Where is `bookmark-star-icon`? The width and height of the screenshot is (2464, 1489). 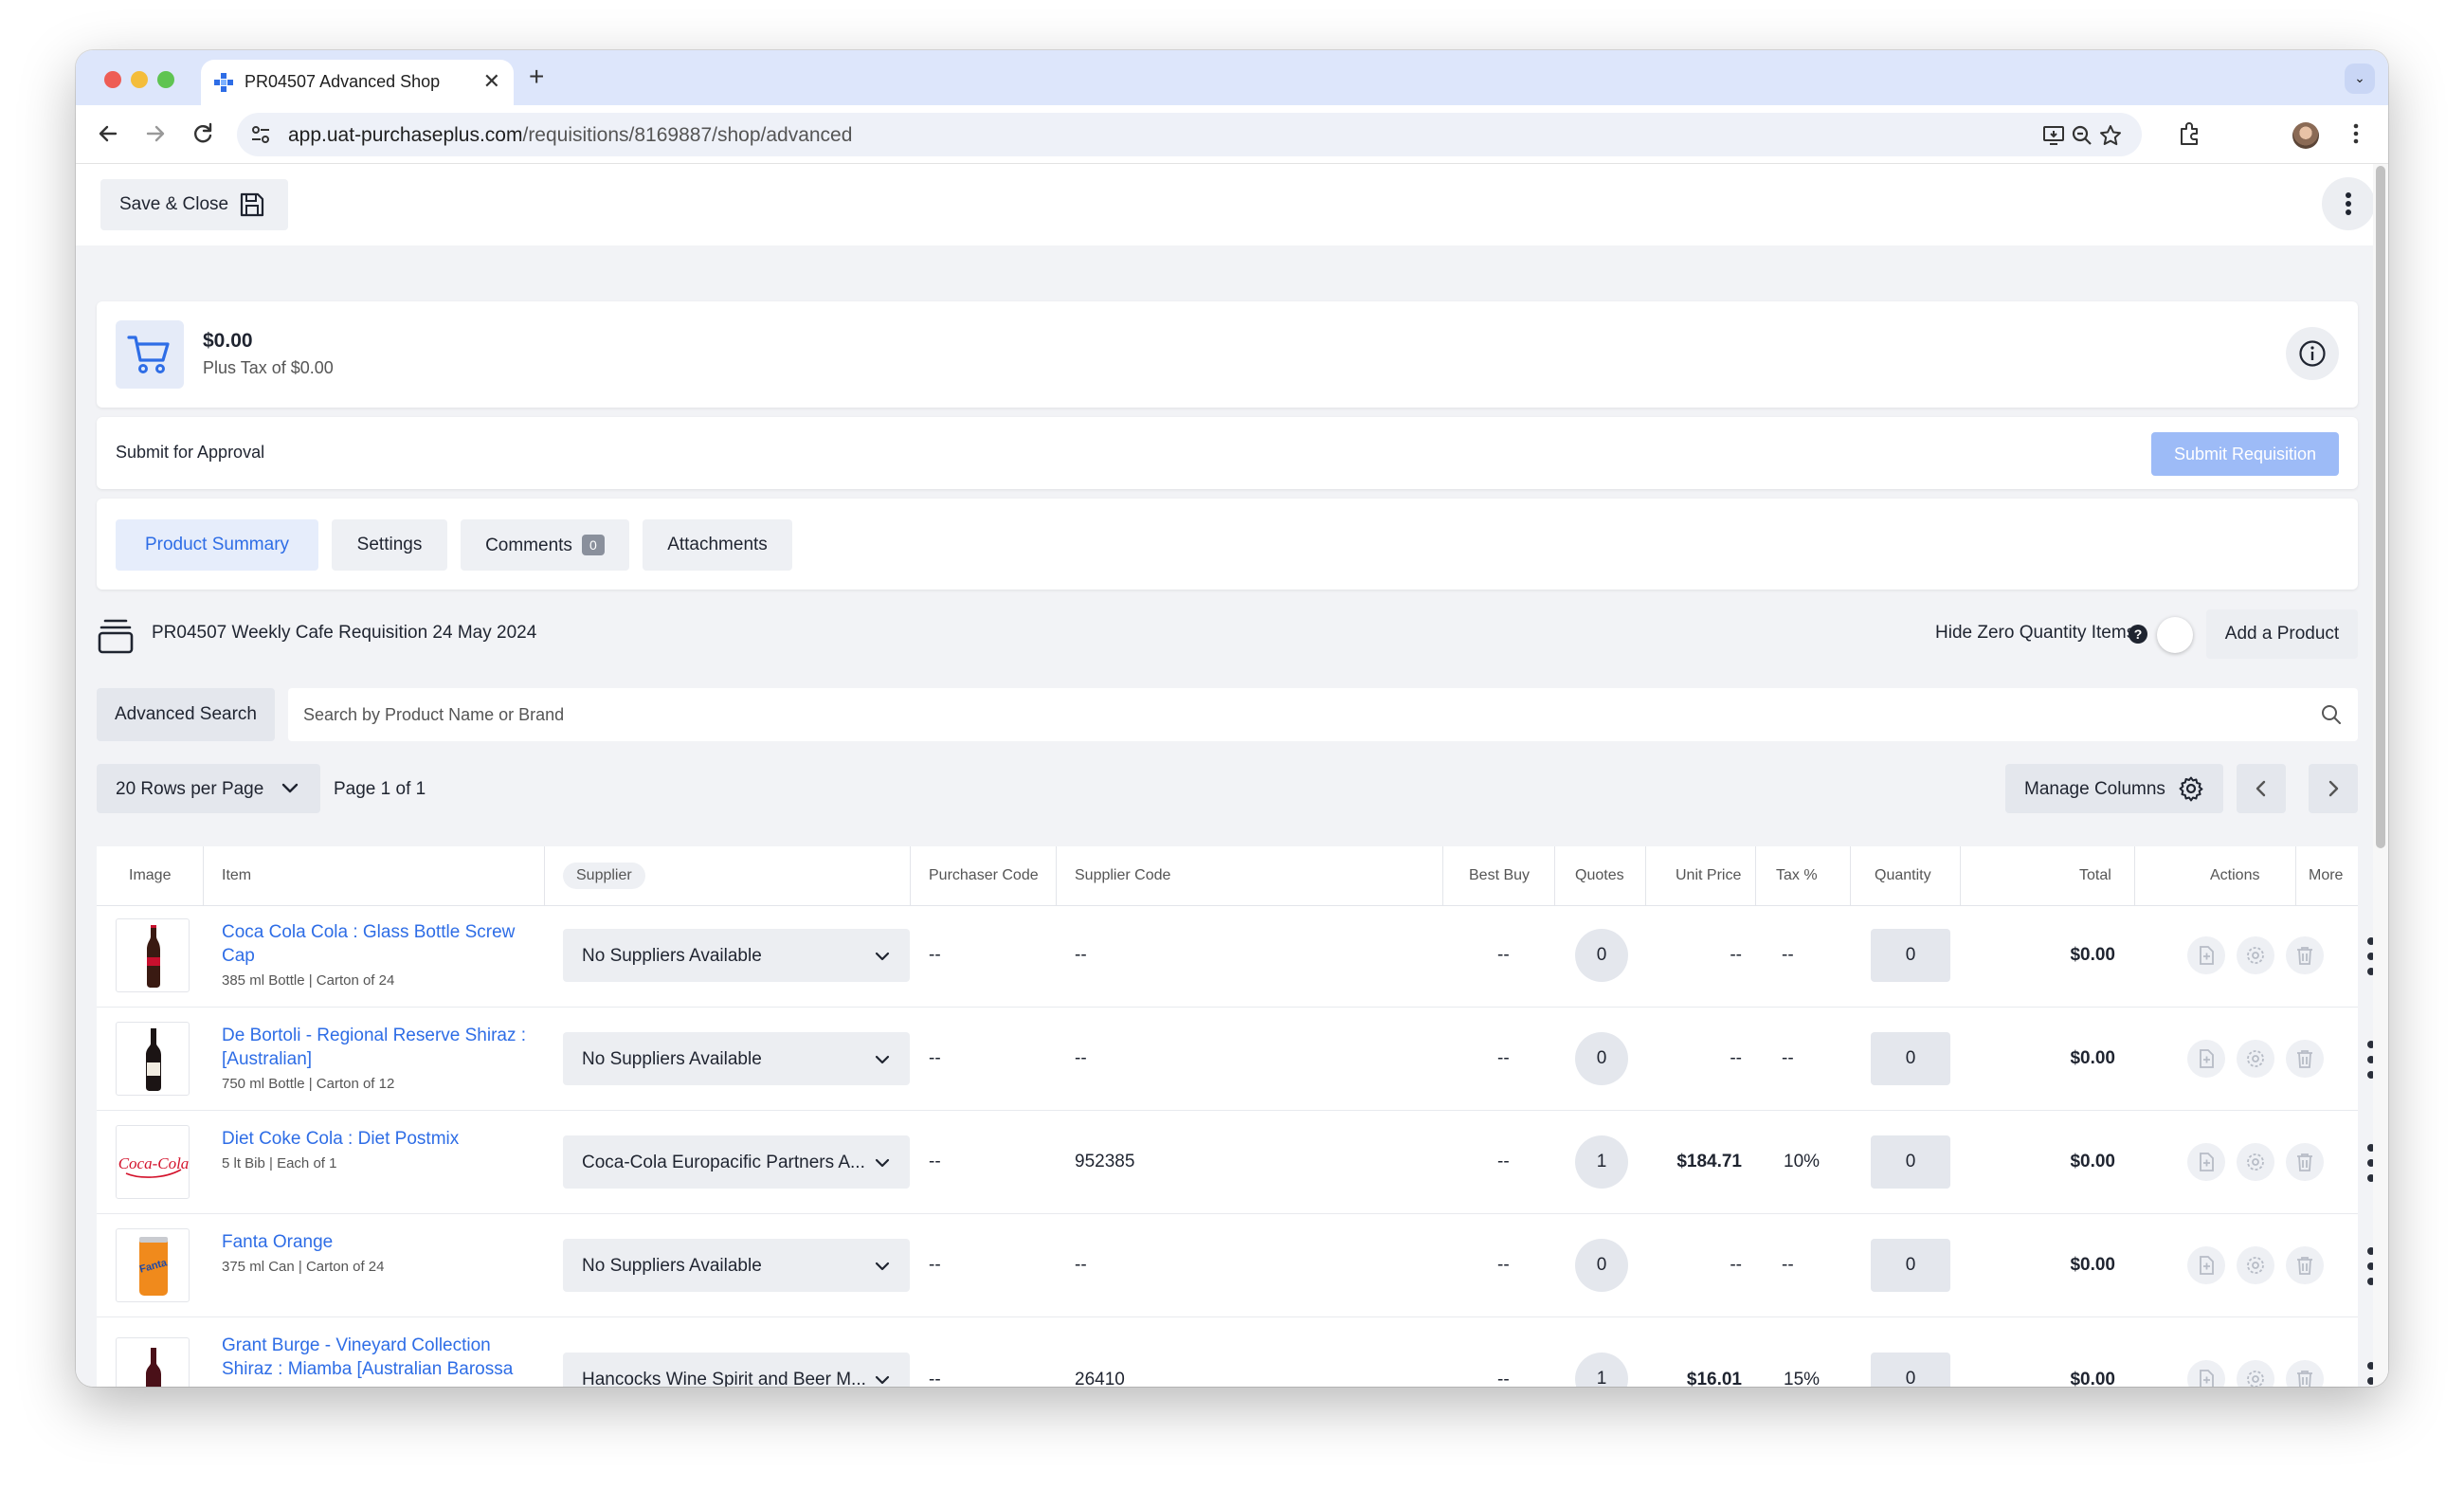
bookmark-star-icon is located at coordinates (2110, 135).